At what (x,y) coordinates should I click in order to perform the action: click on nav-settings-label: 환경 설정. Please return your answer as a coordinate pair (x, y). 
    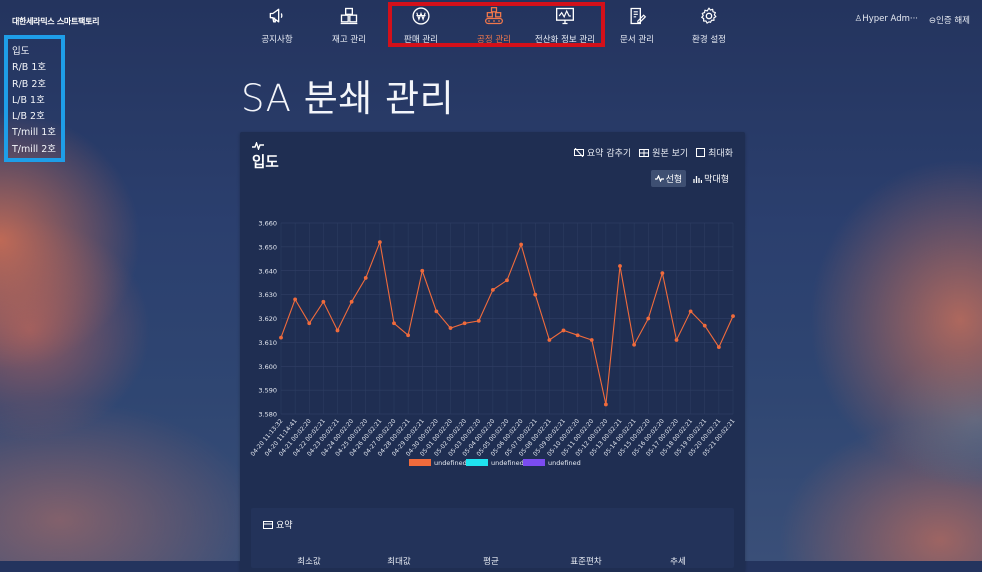
    Looking at the image, I should click on (709, 40).